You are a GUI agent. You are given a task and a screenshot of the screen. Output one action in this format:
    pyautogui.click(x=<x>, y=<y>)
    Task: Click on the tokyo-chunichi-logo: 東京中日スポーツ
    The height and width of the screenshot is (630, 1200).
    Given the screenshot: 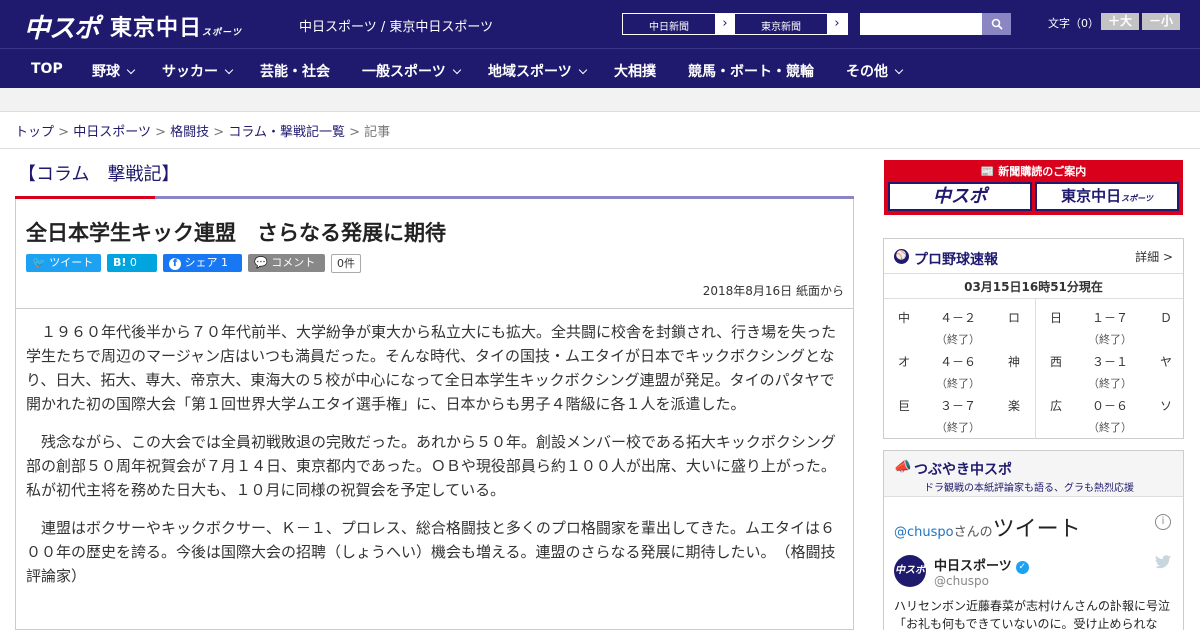 What is the action you would take?
    pyautogui.click(x=176, y=26)
    